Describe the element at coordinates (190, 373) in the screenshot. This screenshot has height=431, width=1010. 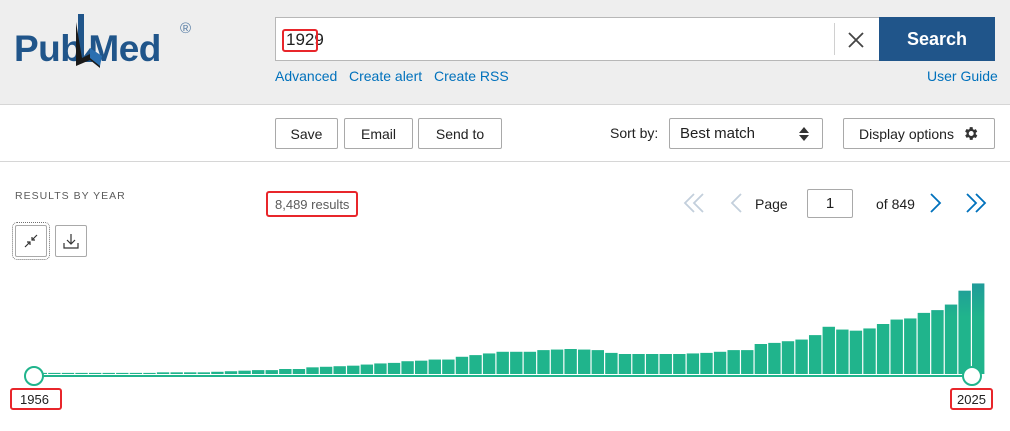
I see `year-bar-1967` at that location.